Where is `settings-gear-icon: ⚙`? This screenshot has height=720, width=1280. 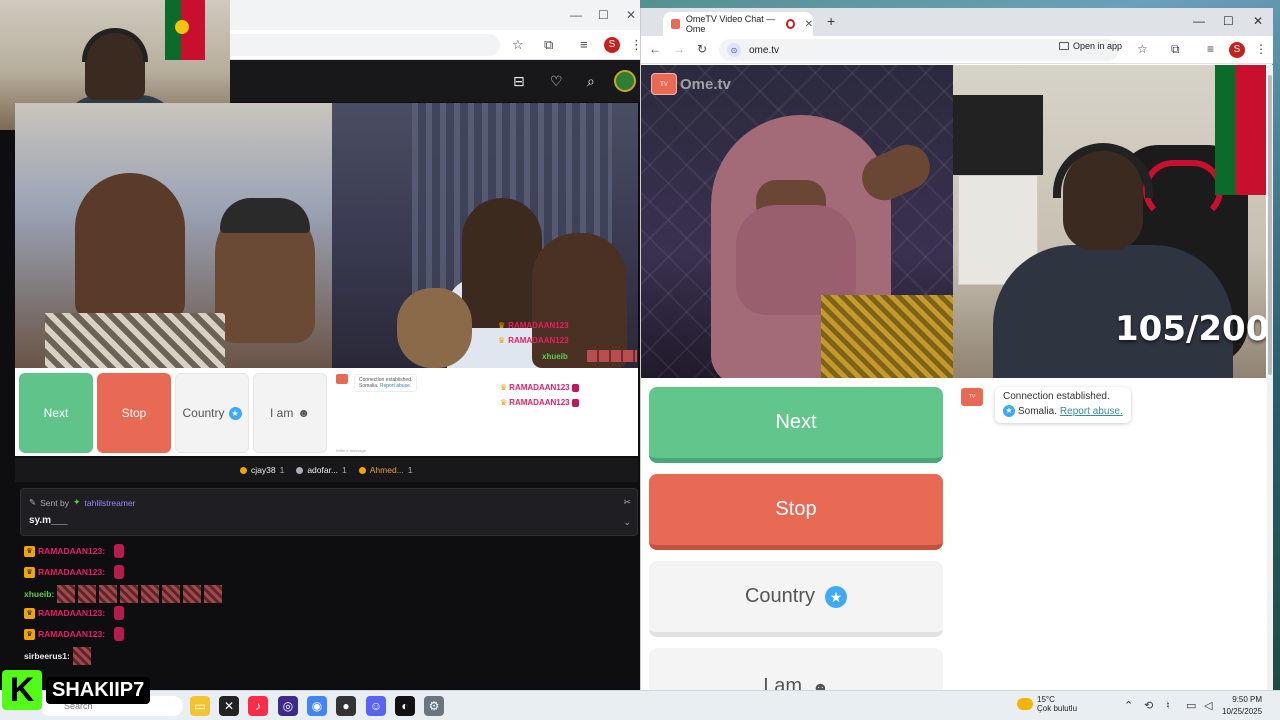 settings-gear-icon: ⚙ is located at coordinates (434, 706).